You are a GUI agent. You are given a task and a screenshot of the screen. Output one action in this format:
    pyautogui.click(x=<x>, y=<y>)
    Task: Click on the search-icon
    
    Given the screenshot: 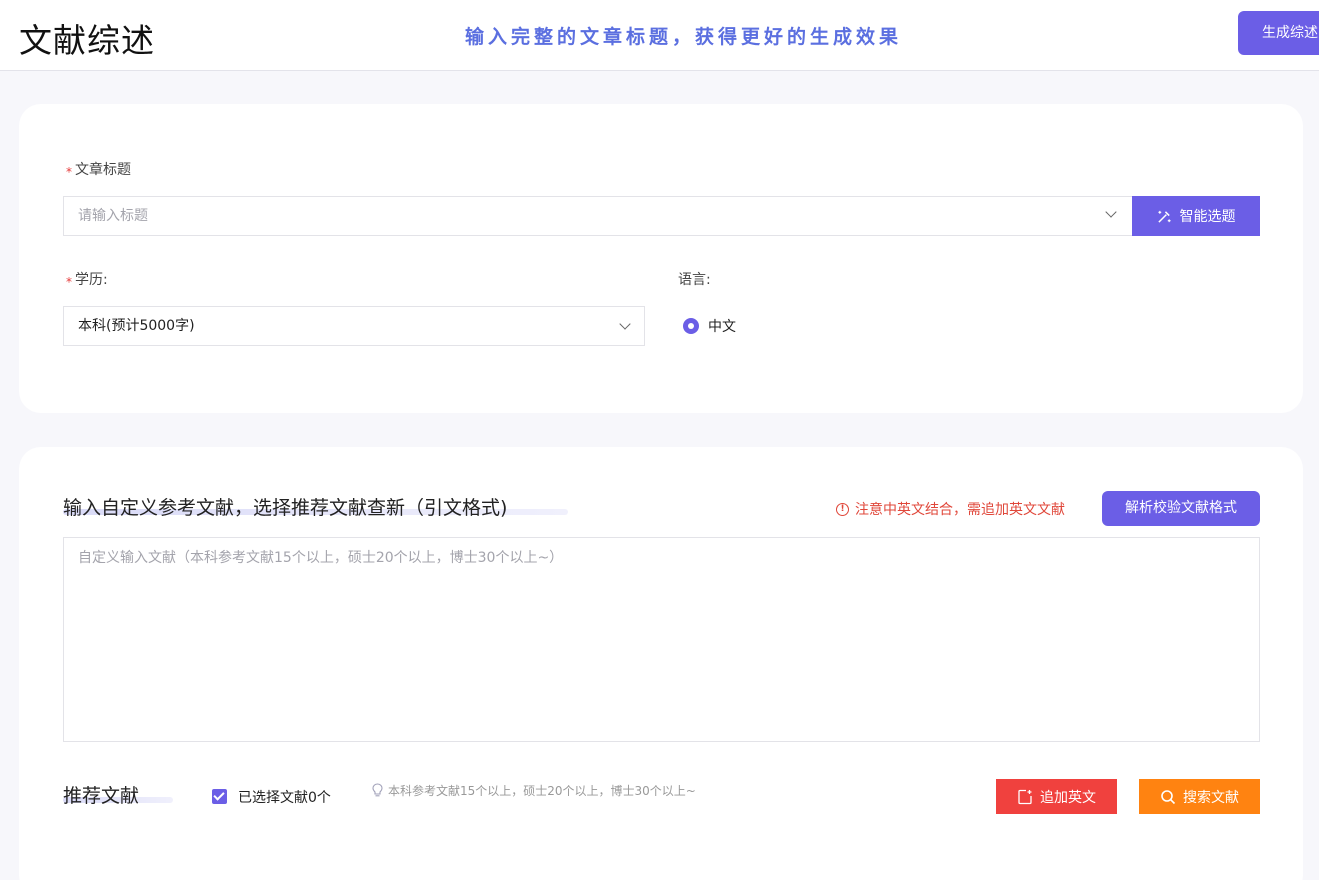 What is the action you would take?
    pyautogui.click(x=1168, y=796)
    